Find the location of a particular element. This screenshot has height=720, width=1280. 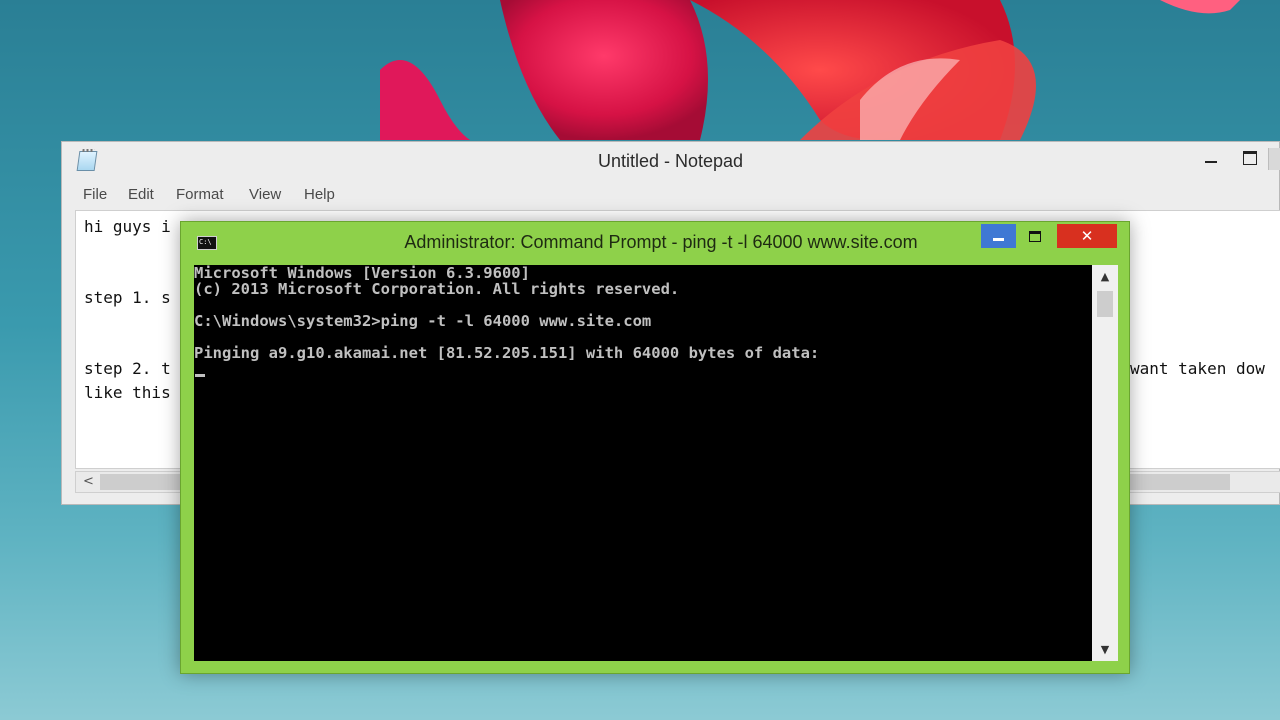

cmd-close-button: ✕ is located at coordinates (1087, 236).